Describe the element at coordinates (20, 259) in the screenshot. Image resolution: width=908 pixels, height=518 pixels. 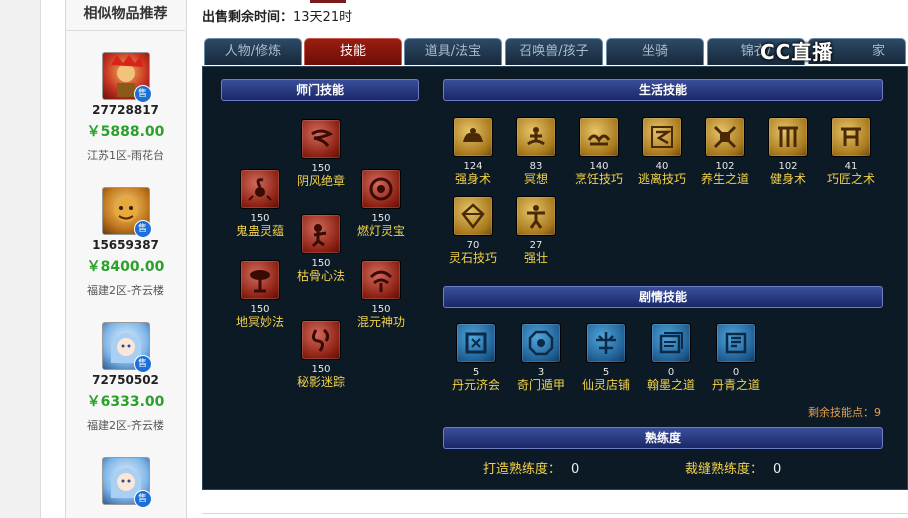
I see `left-gutter` at that location.